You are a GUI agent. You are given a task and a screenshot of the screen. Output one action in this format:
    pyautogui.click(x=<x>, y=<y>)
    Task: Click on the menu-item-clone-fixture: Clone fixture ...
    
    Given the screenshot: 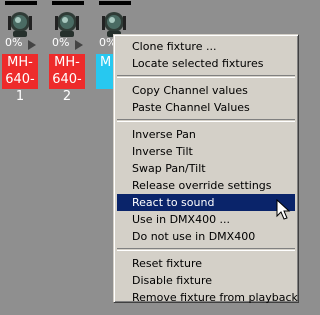 What is the action you would take?
    pyautogui.click(x=206, y=46)
    